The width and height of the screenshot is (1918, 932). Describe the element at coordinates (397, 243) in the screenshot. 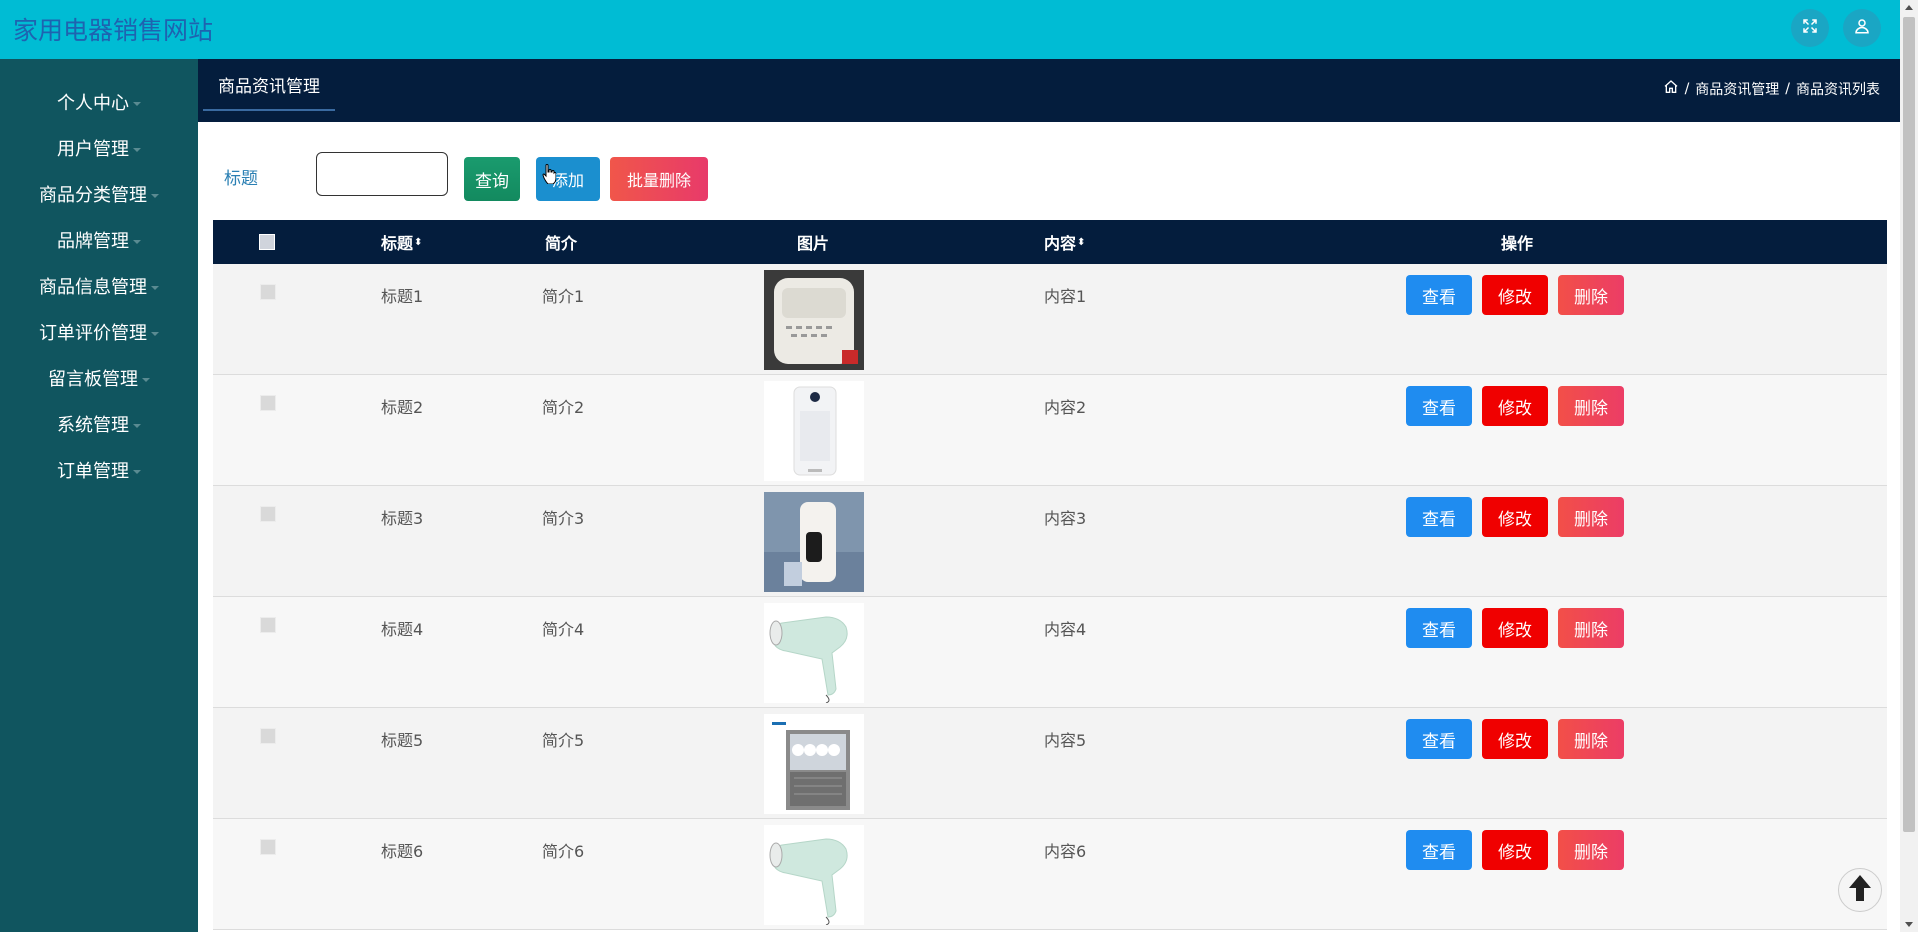

I see `column-label: 标题` at that location.